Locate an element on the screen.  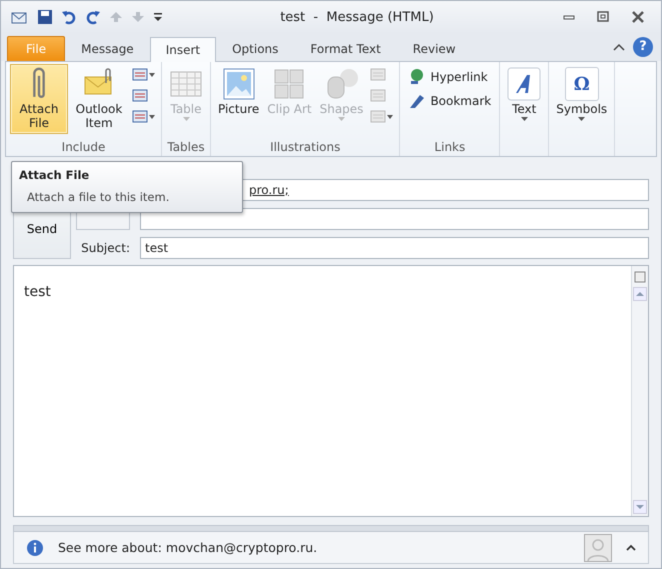
ribbon-tab: Review is located at coordinates (434, 48).